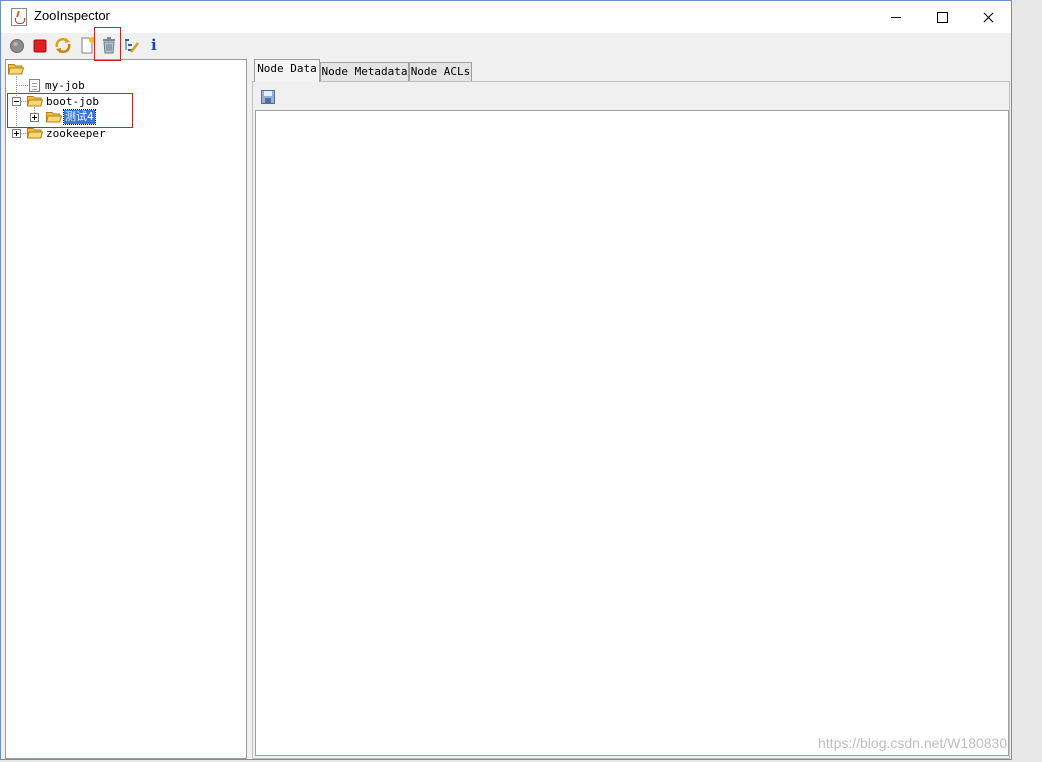  Describe the element at coordinates (913, 743) in the screenshot. I see `watermark-text: https://blog.csdn.net/W180830` at that location.